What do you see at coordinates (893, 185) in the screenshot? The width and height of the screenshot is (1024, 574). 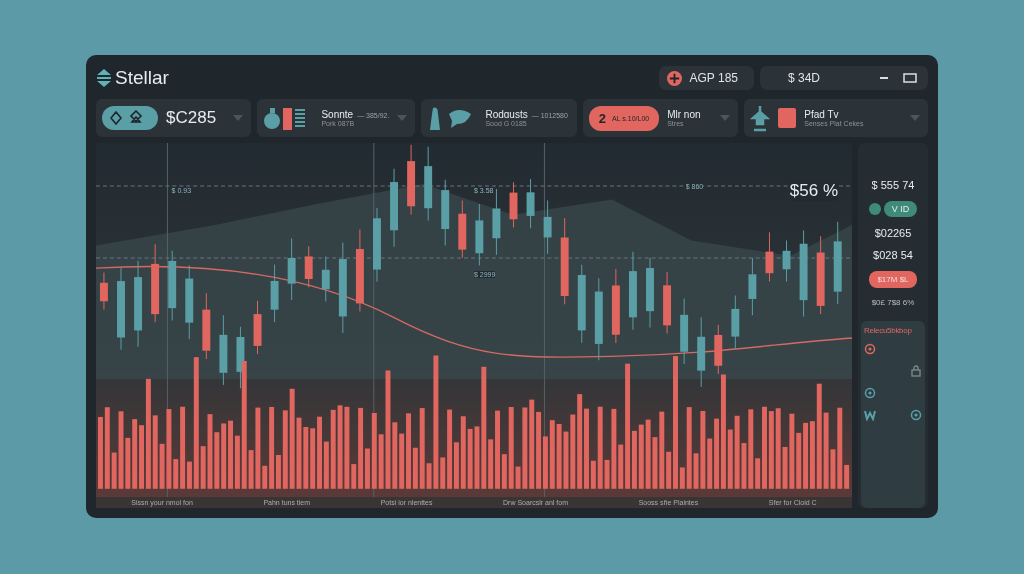 I see `price-label: $ 555 74` at bounding box center [893, 185].